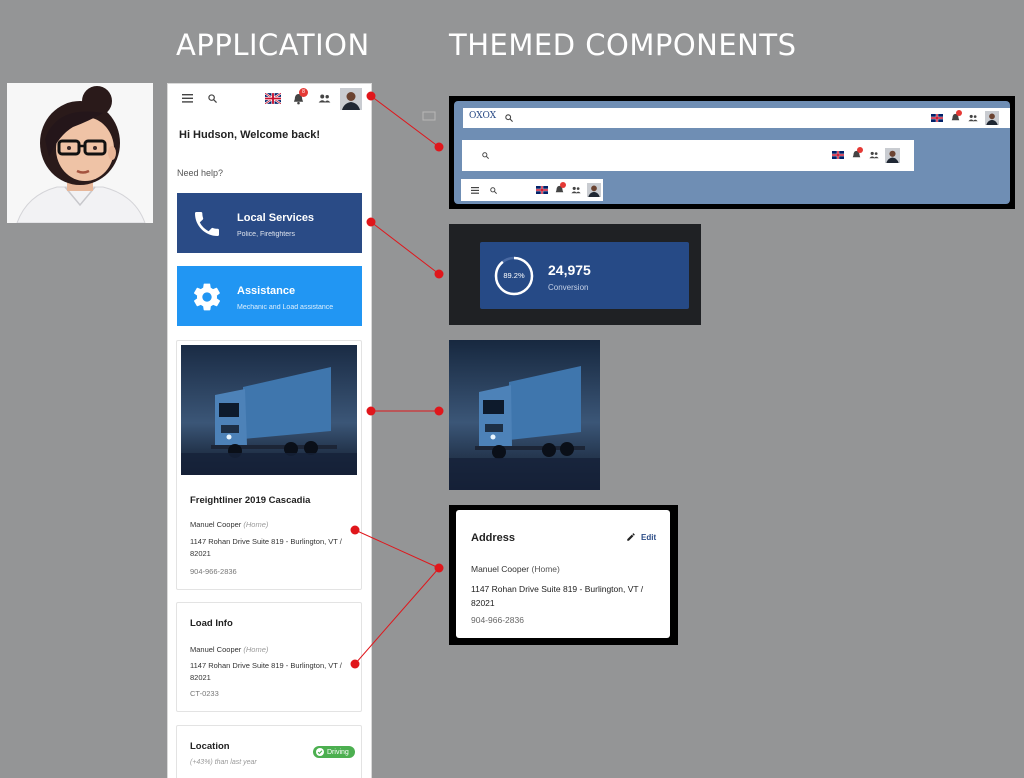 This screenshot has width=1024, height=778. I want to click on local-services-card: Local Services Police, Firefighters, so click(269, 223).